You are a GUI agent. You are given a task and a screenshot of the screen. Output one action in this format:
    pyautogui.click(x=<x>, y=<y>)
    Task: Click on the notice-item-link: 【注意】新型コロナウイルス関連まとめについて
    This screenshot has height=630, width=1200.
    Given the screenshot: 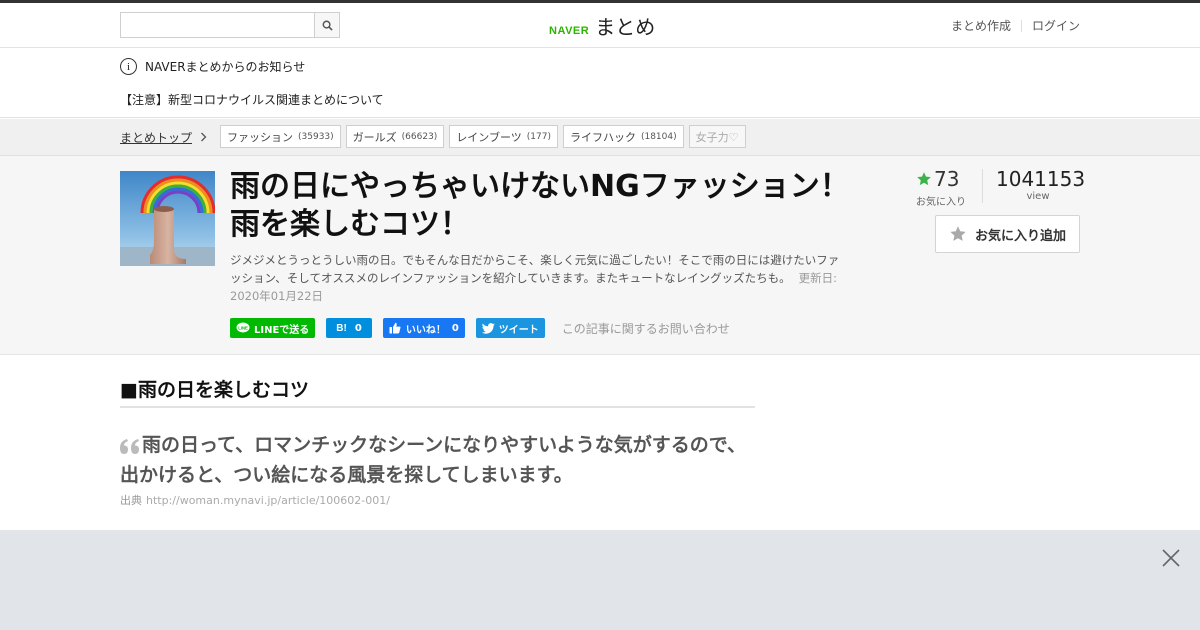 What is the action you would take?
    pyautogui.click(x=252, y=99)
    